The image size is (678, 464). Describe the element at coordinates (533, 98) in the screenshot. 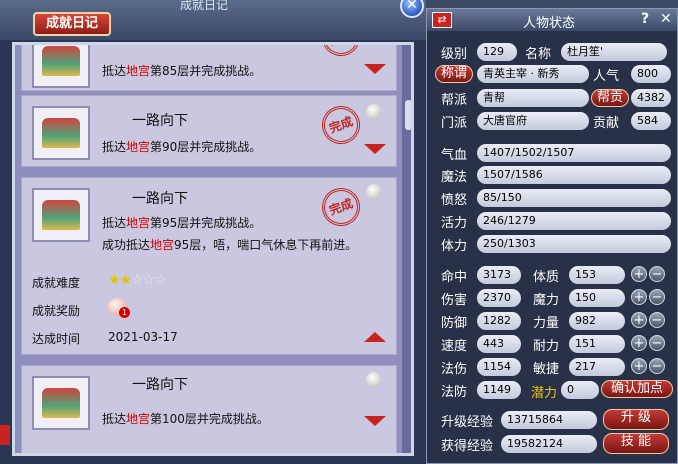

I see `gang-value: 青帮` at that location.